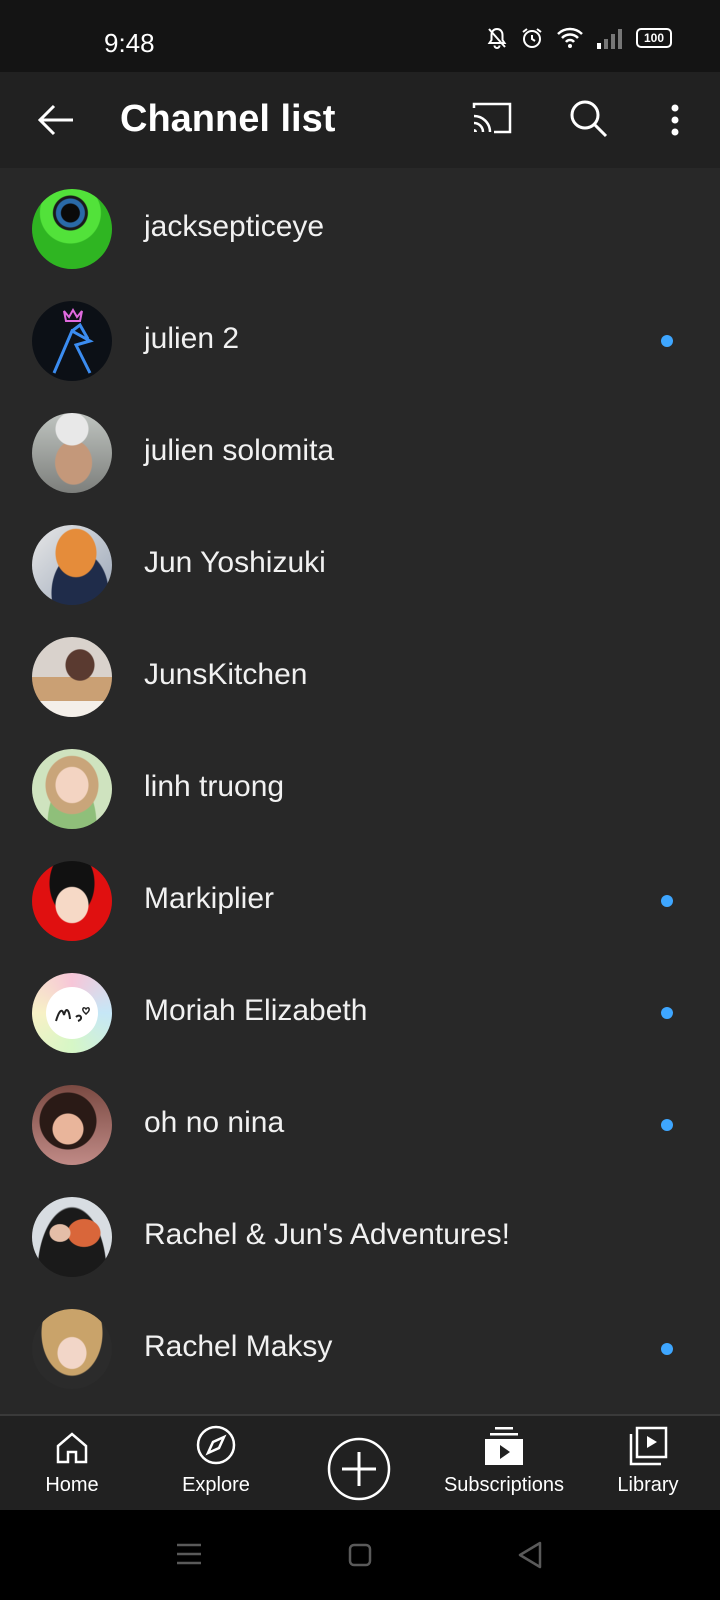 This screenshot has height=1600, width=720. I want to click on channel-name: Jun Yoshizuki, so click(235, 562).